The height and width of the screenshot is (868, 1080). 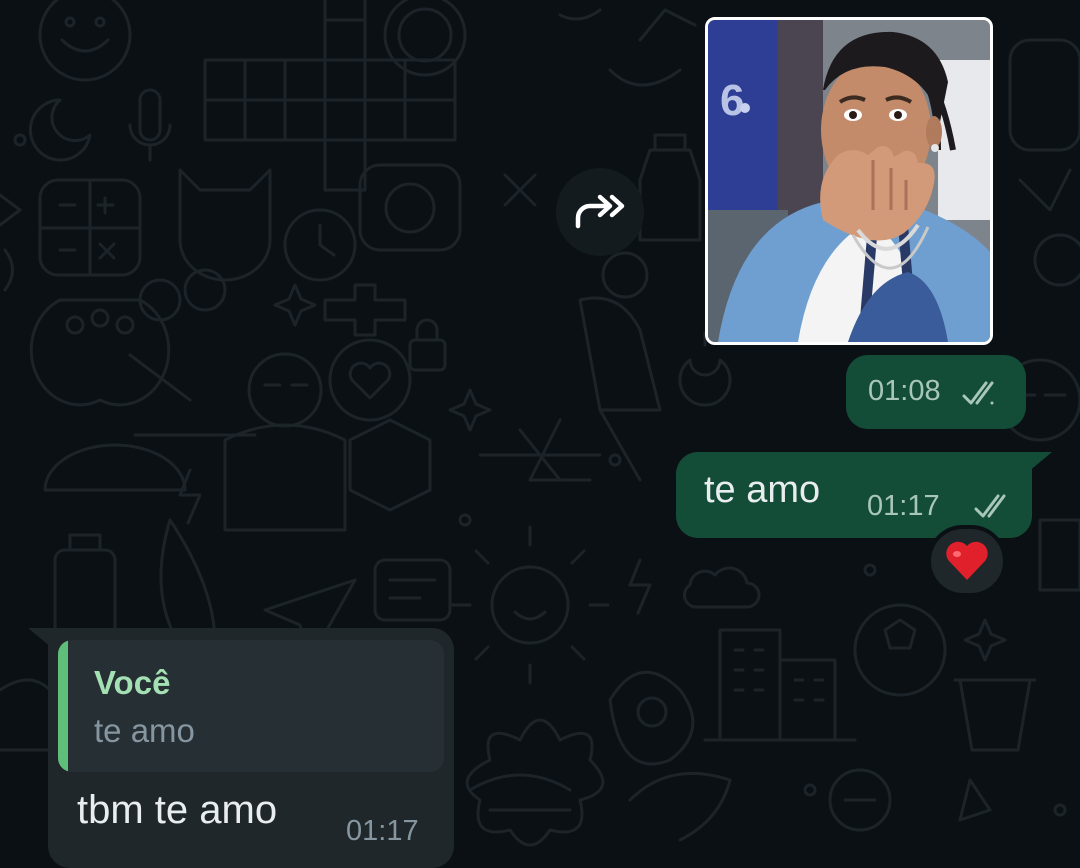 What do you see at coordinates (132, 682) in the screenshot?
I see `quote-author: Você` at bounding box center [132, 682].